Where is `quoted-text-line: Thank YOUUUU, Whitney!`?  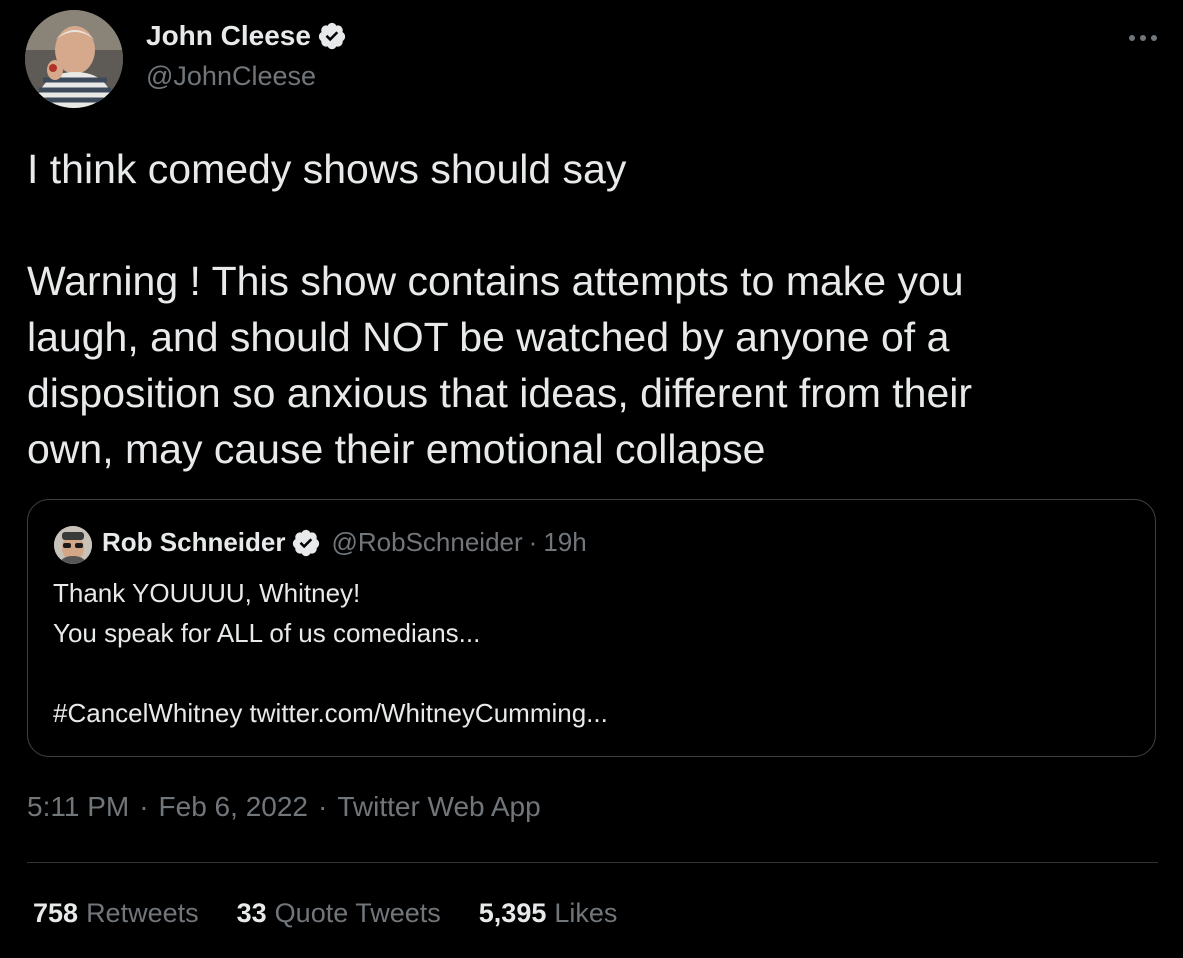
quoted-text-line: Thank YOUUUU, Whitney! is located at coordinates (207, 593).